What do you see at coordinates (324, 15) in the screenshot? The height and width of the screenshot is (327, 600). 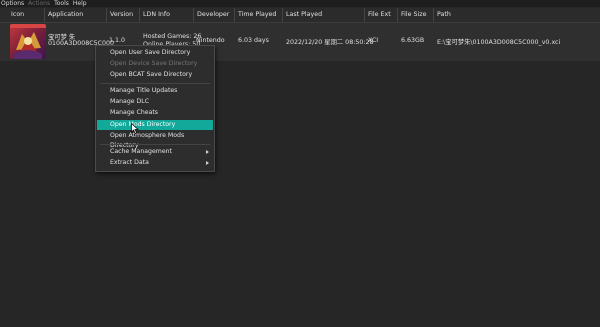 I see `column-header-last-played: Last Played` at bounding box center [324, 15].